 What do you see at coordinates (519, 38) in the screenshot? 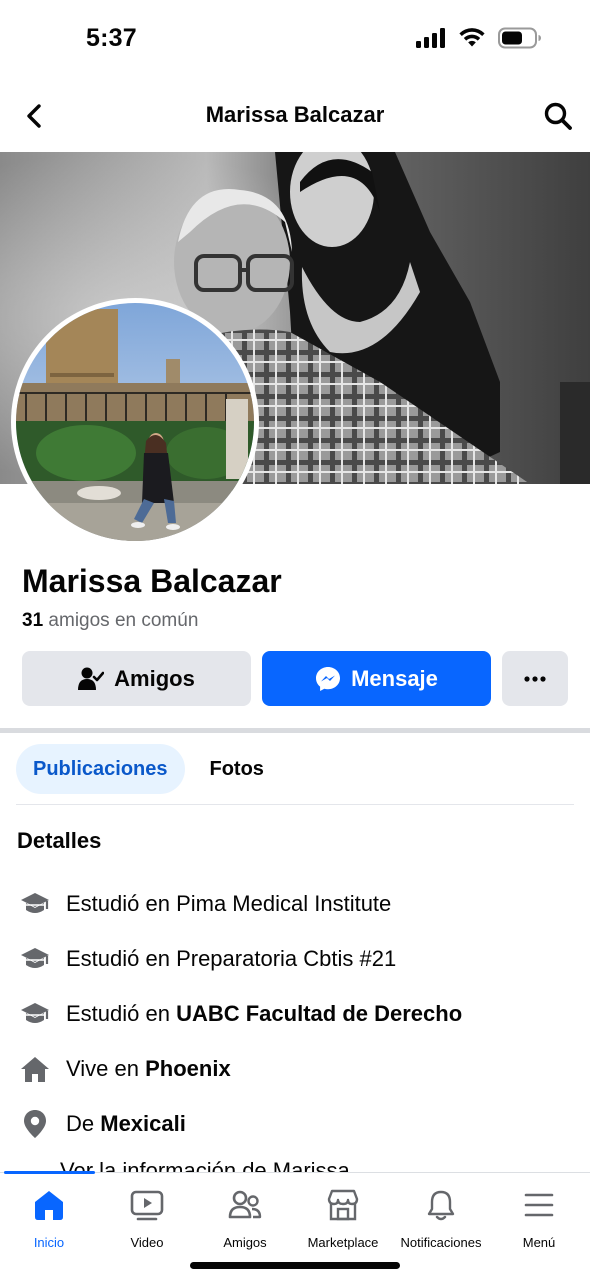
I see `battery-icon` at bounding box center [519, 38].